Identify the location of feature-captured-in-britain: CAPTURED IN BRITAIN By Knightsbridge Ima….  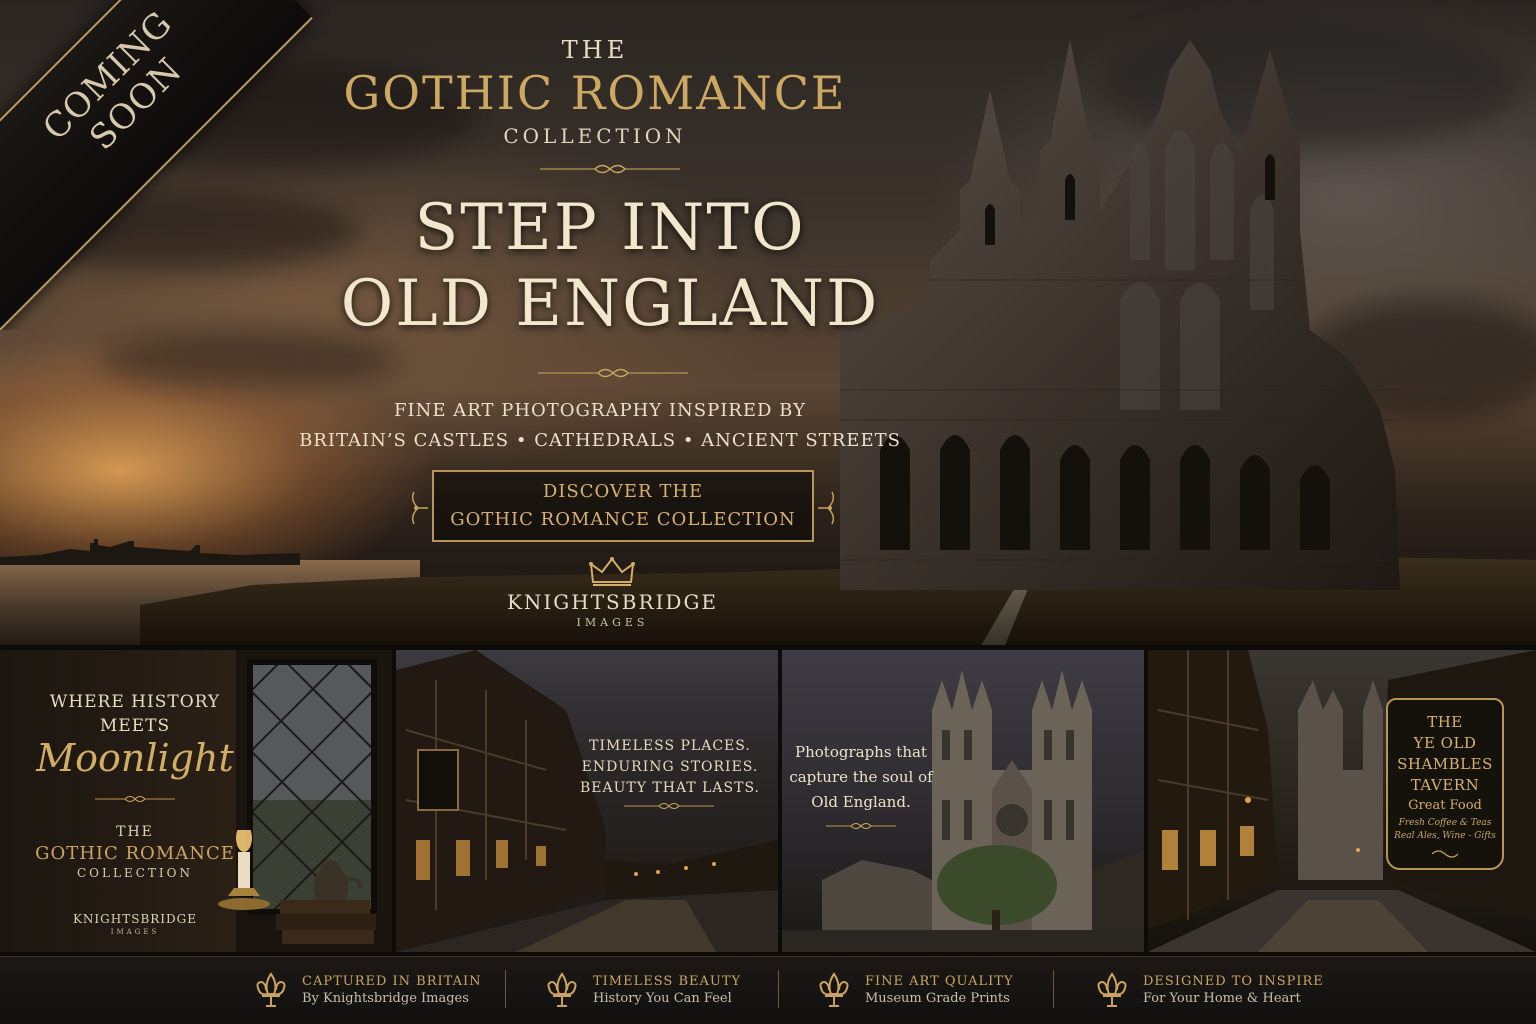
(368, 990).